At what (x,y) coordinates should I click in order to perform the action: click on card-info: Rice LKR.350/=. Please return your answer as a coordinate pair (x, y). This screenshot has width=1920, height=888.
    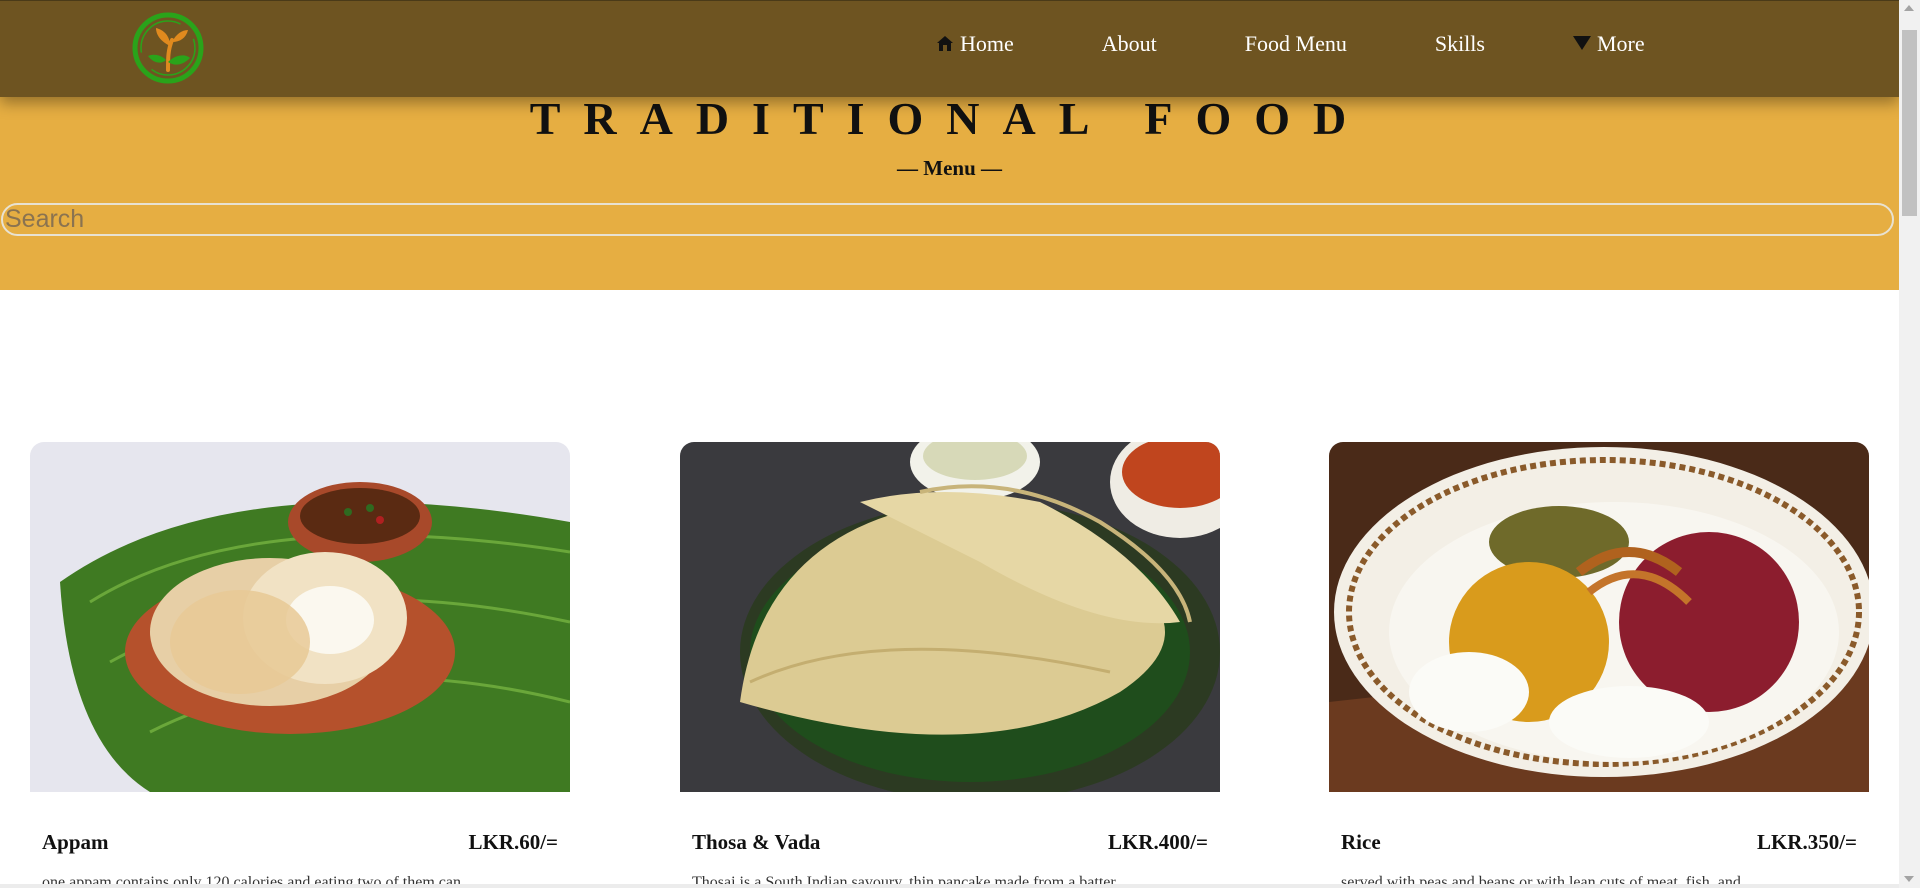
    Looking at the image, I should click on (1599, 823).